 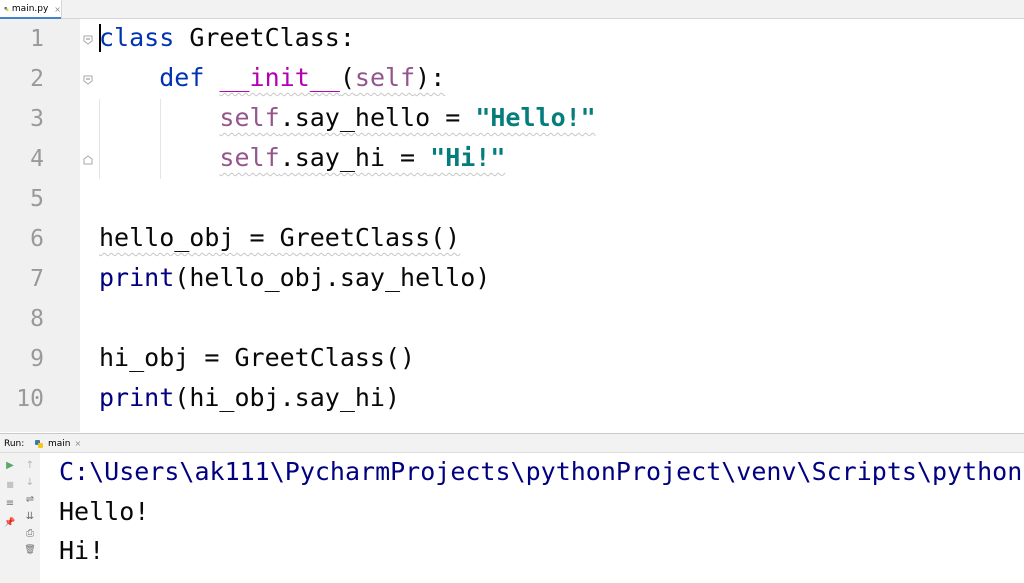 What do you see at coordinates (6, 9) in the screenshot?
I see `python-file-icon` at bounding box center [6, 9].